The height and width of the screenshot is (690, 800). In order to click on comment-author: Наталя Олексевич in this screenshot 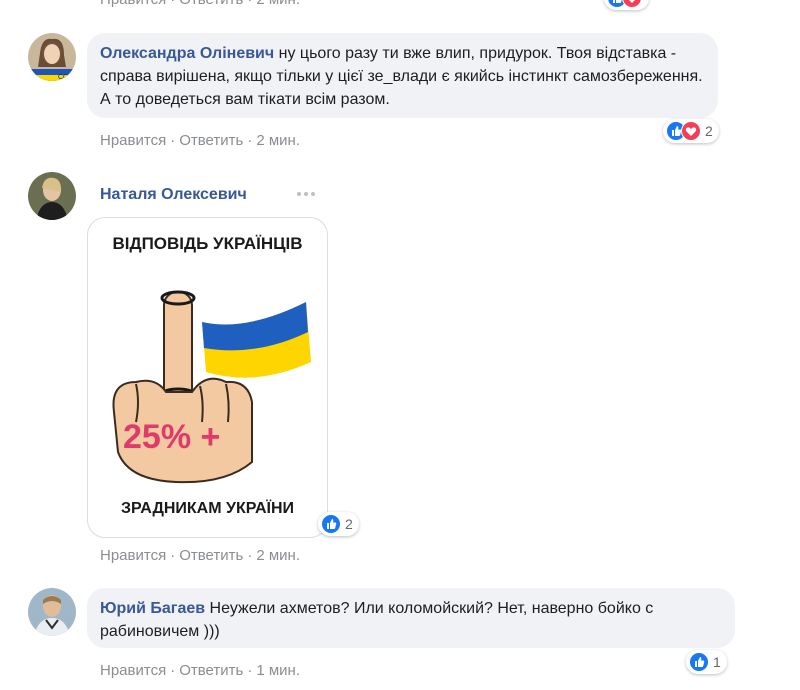, I will do `click(173, 195)`.